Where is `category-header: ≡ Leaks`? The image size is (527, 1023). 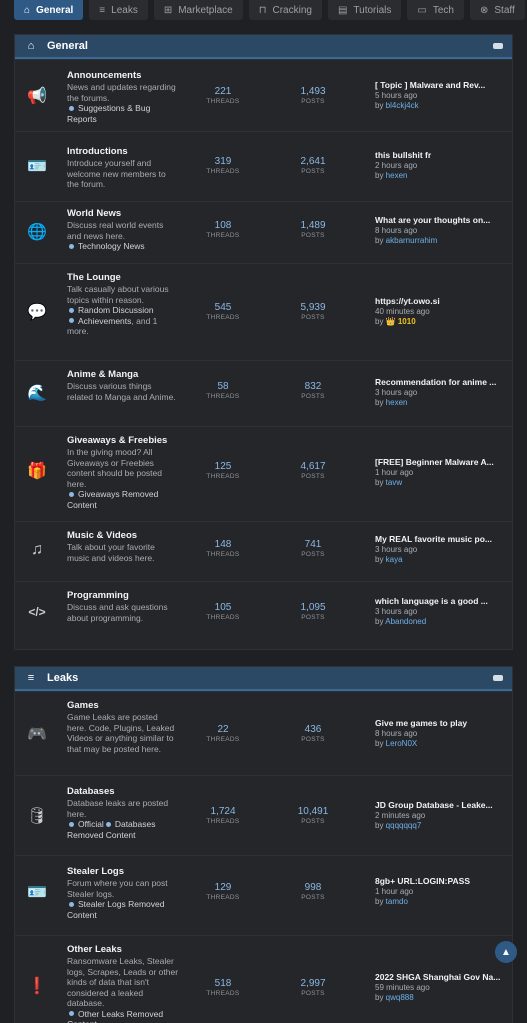
category-header: ≡ Leaks is located at coordinates (263, 679).